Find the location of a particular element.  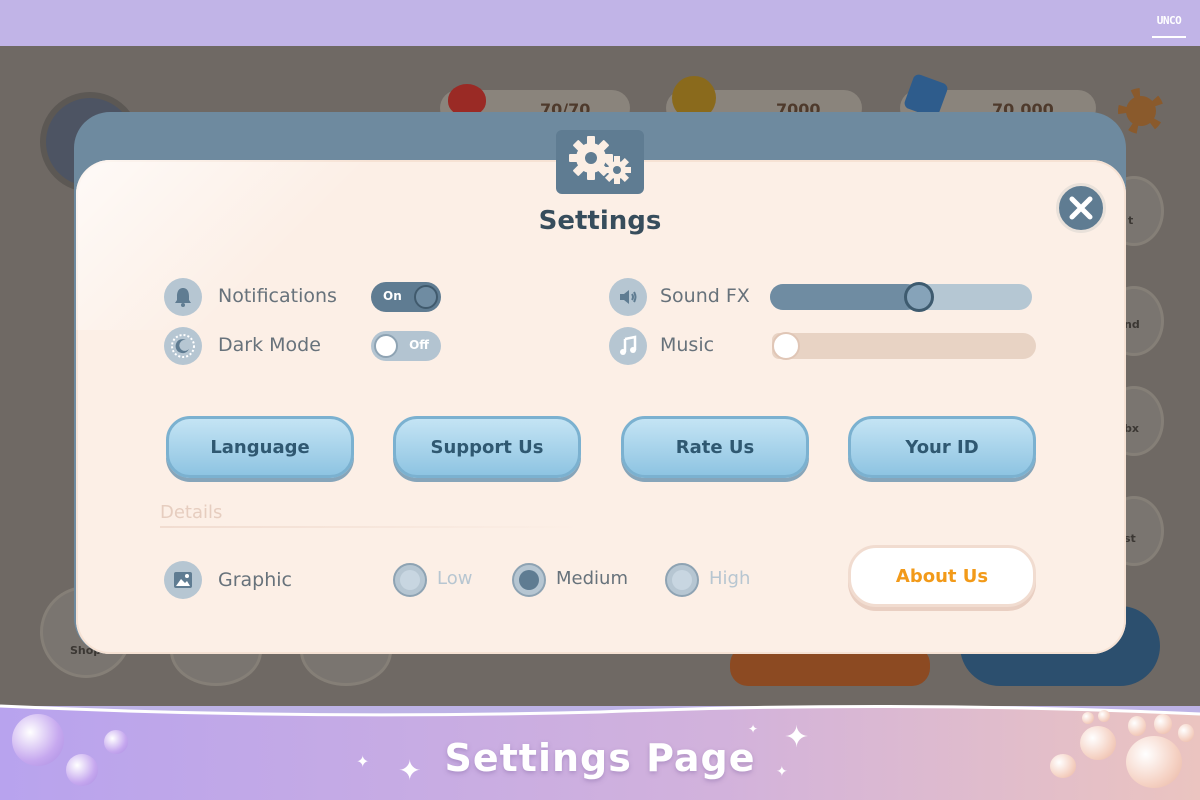

details-section-label: Details is located at coordinates (191, 512).